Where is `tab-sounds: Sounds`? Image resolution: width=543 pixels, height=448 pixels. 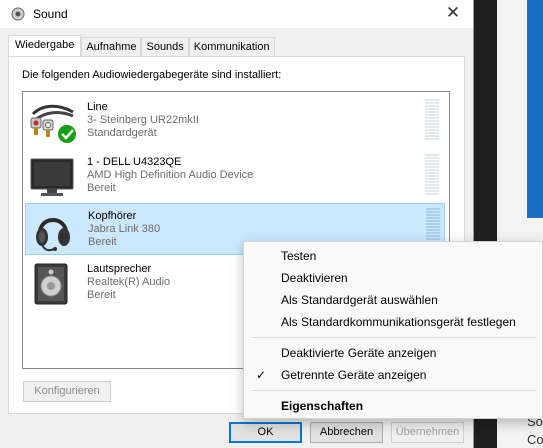
tab-sounds: Sounds is located at coordinates (165, 47).